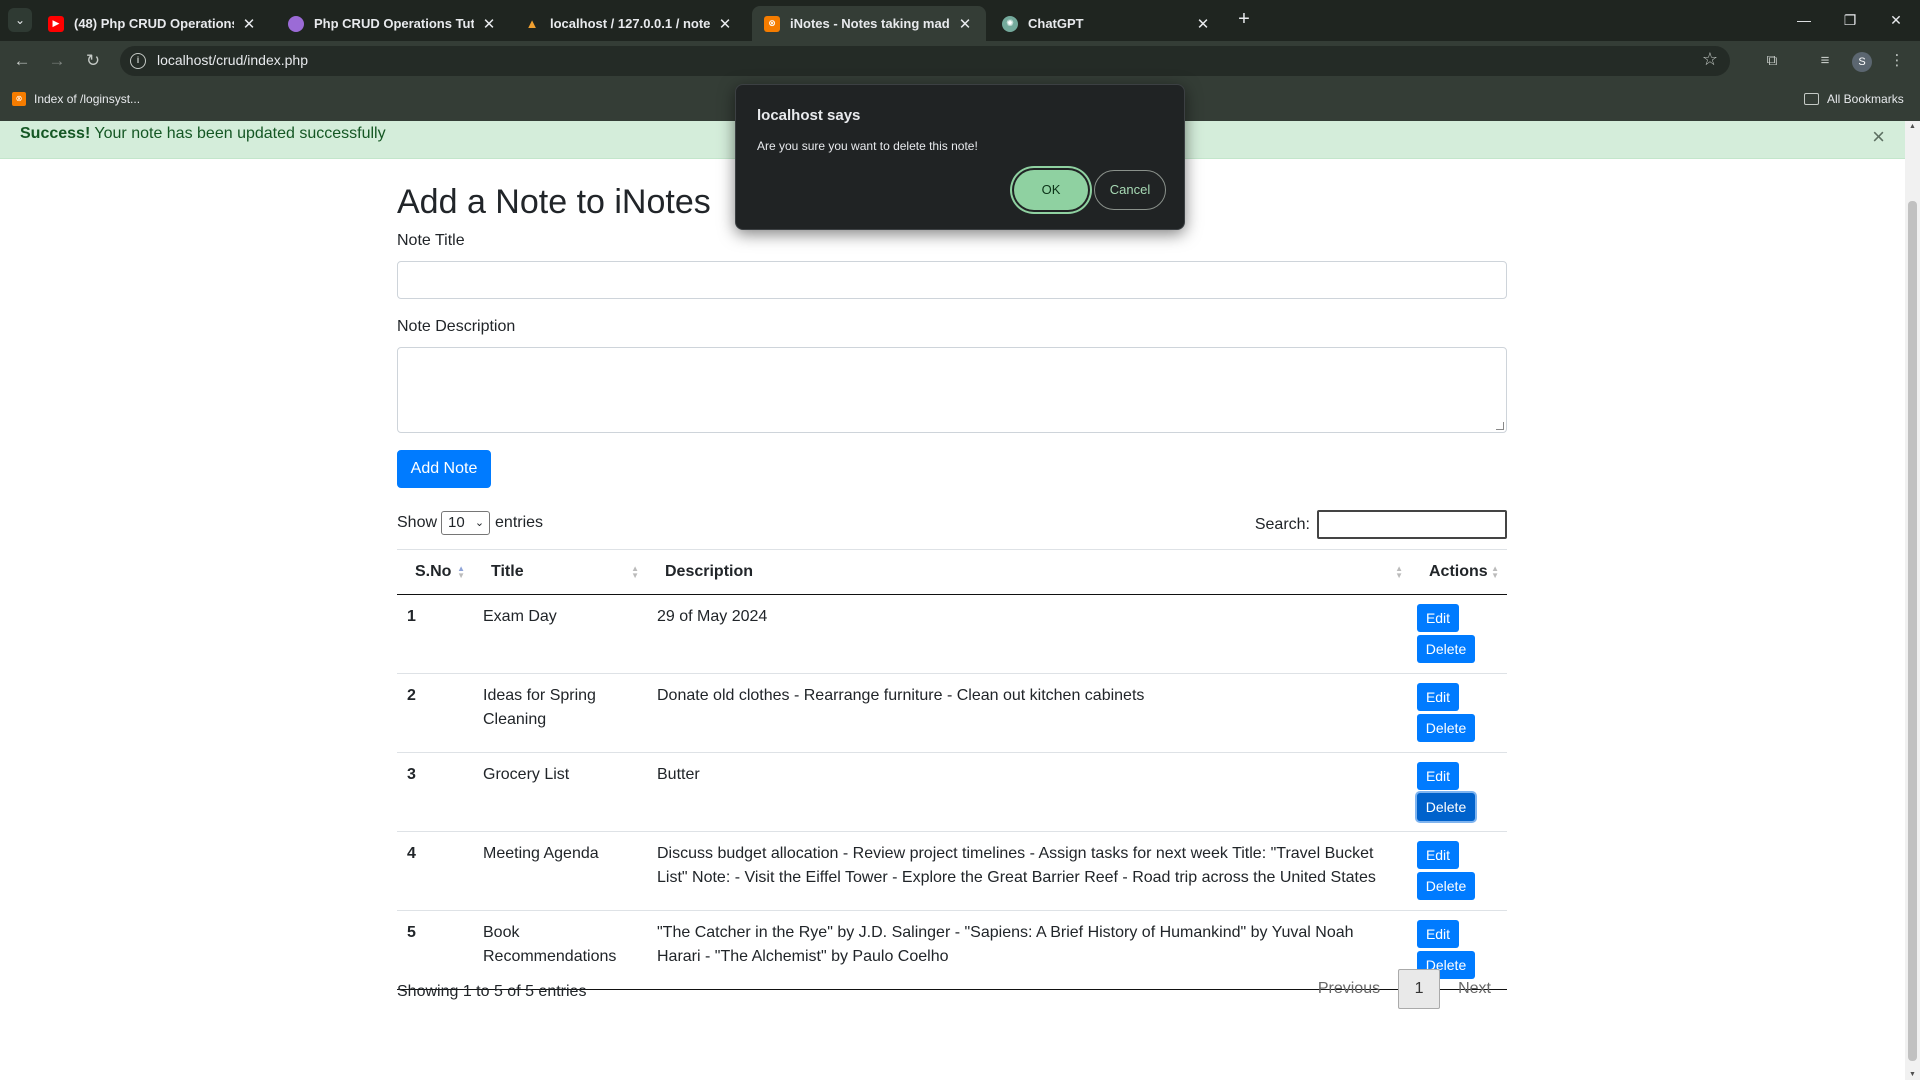 This screenshot has height=1080, width=1920. I want to click on scroll-down-arrow-icon: ▼, so click(1912, 1074).